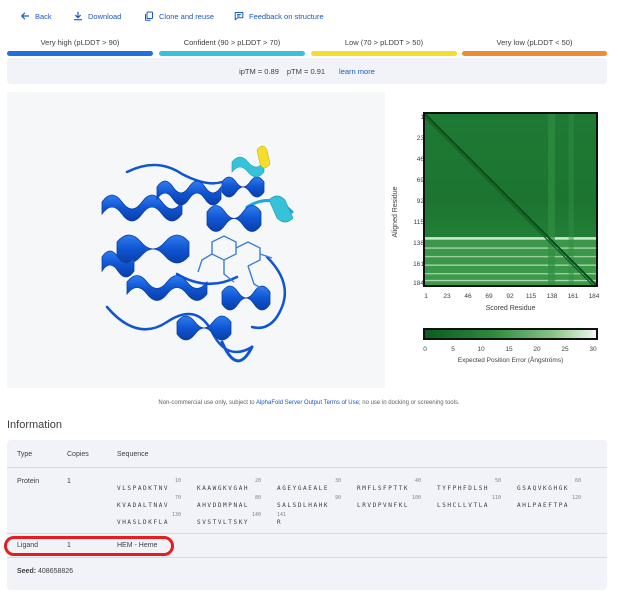 The width and height of the screenshot is (618, 600). Describe the element at coordinates (565, 349) in the screenshot. I see `colorbar-tick: 25` at that location.